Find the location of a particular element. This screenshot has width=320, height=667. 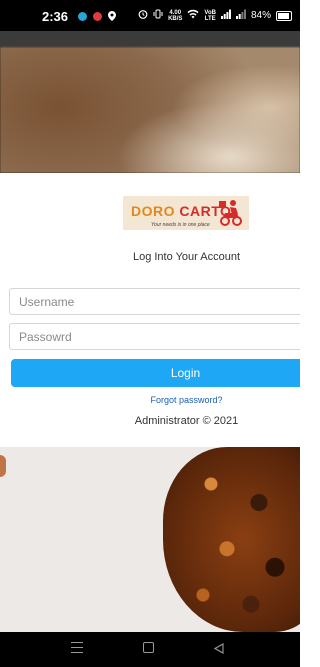

status-left: 2:36 is located at coordinates (79, 16).